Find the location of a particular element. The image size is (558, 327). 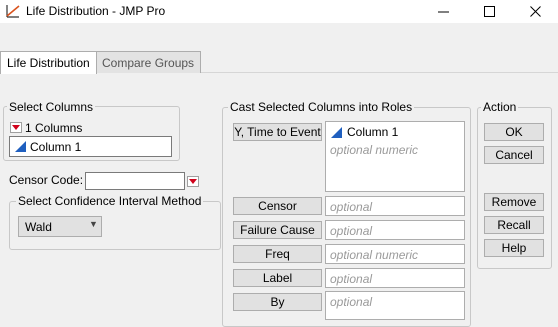

action-title: Action is located at coordinates (500, 107).